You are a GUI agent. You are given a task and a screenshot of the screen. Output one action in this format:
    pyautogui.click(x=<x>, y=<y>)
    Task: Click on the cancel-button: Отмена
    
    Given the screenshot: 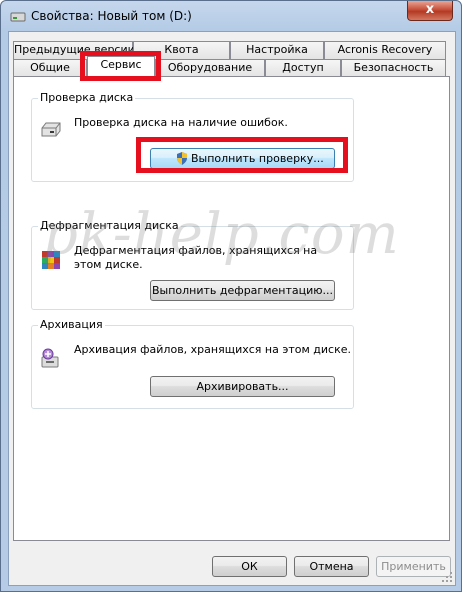 What is the action you would take?
    pyautogui.click(x=331, y=566)
    